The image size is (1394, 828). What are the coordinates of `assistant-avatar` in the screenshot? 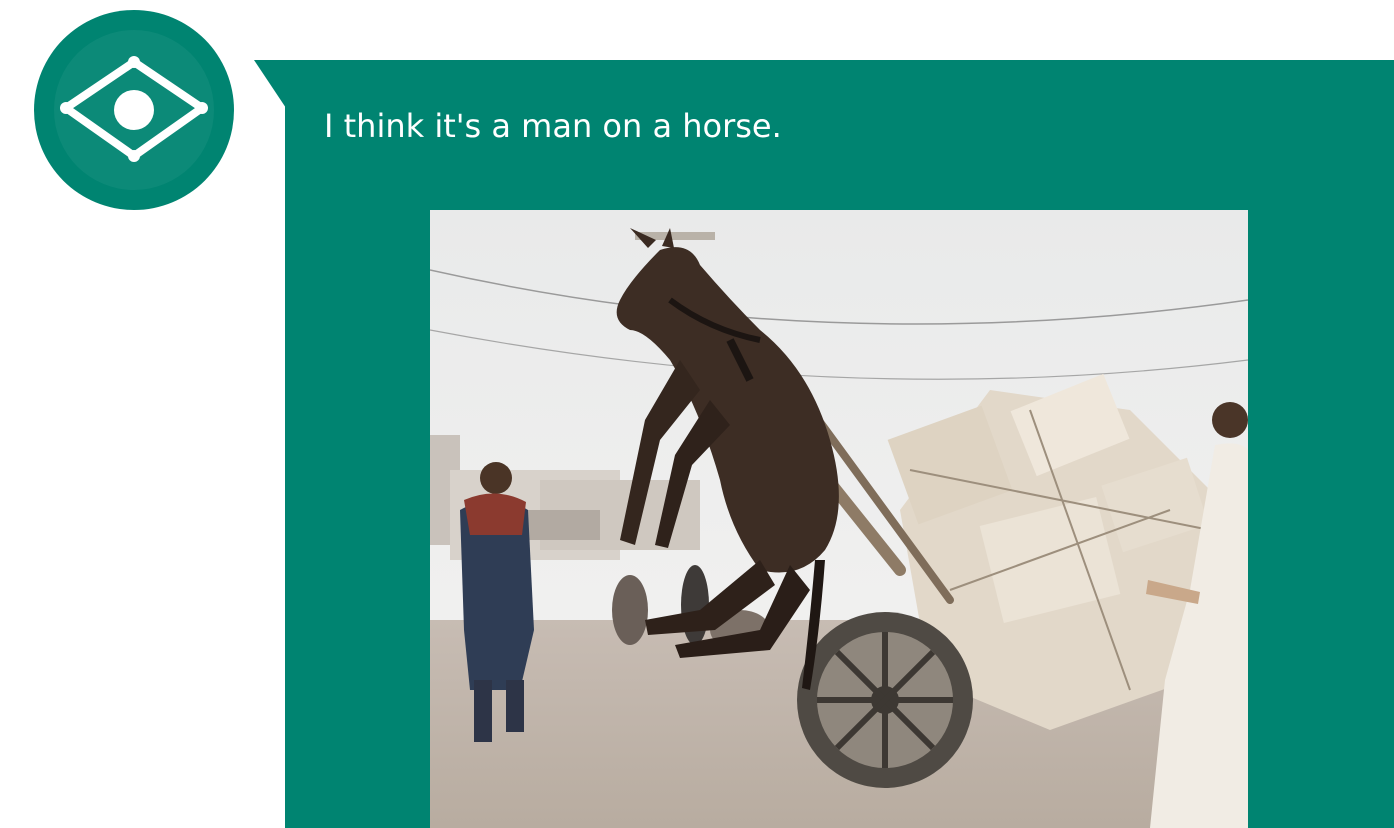 It's located at (134, 110).